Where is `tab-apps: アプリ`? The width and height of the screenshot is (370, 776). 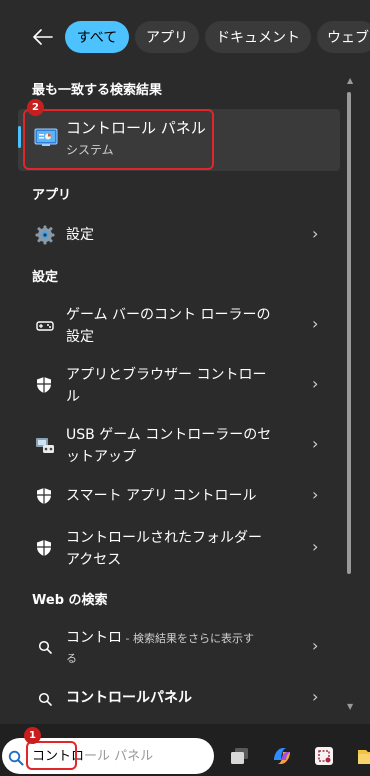 tab-apps: アプリ is located at coordinates (167, 37).